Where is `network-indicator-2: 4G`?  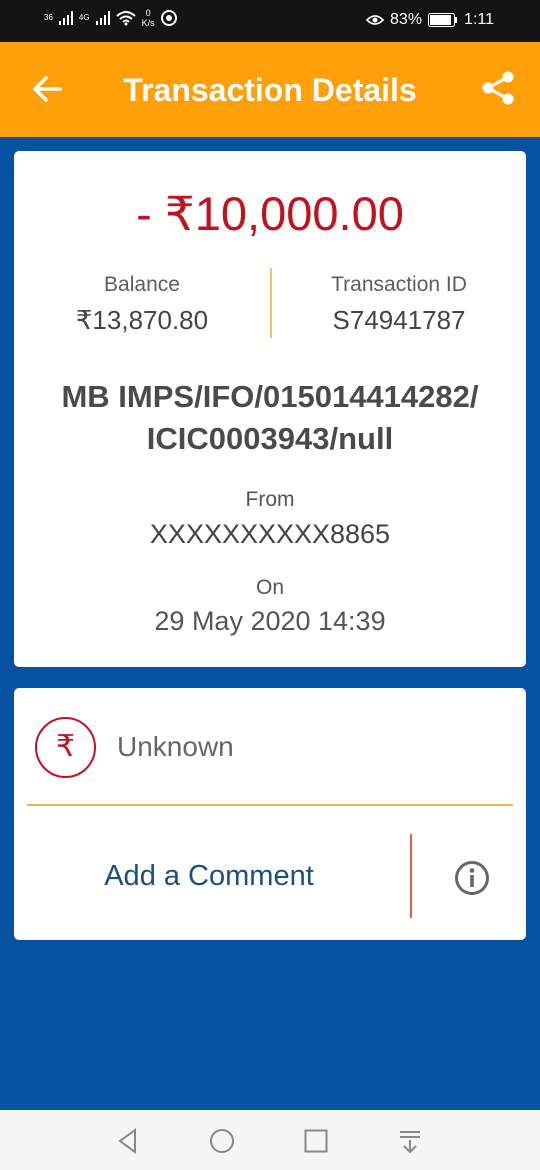
network-indicator-2: 4G is located at coordinates (84, 17).